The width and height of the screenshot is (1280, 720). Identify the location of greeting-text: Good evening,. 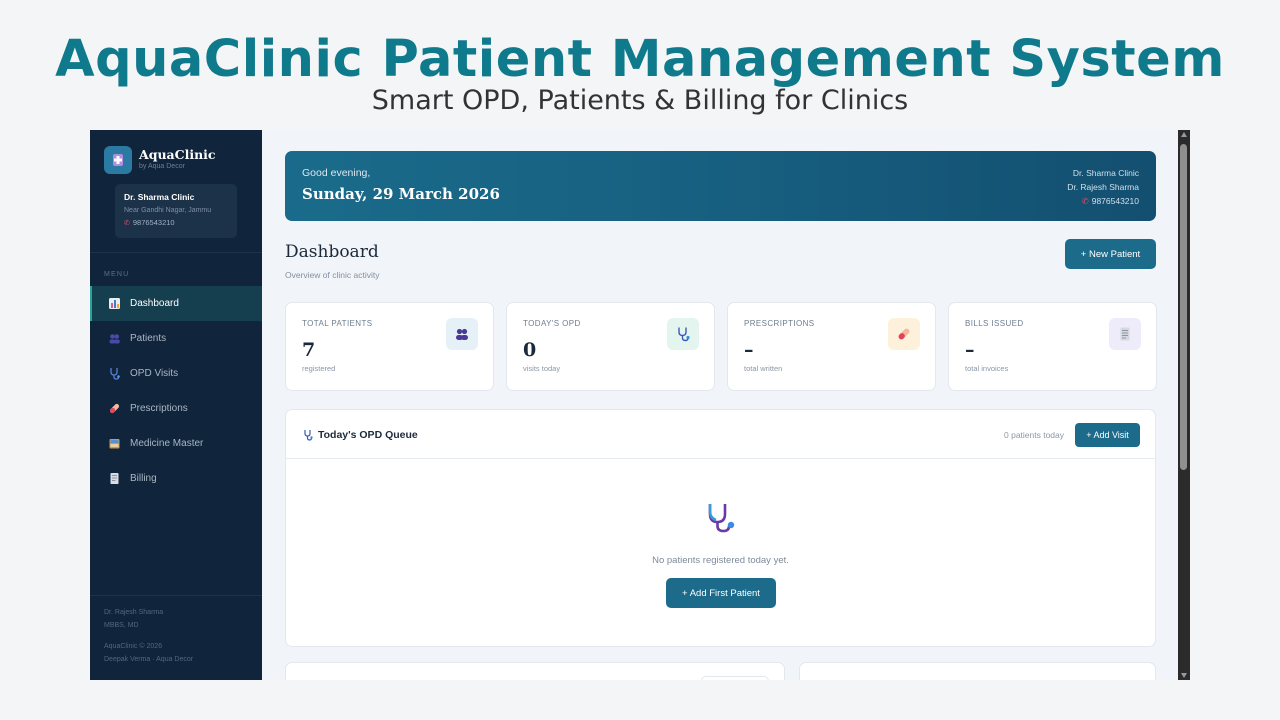
(336, 173).